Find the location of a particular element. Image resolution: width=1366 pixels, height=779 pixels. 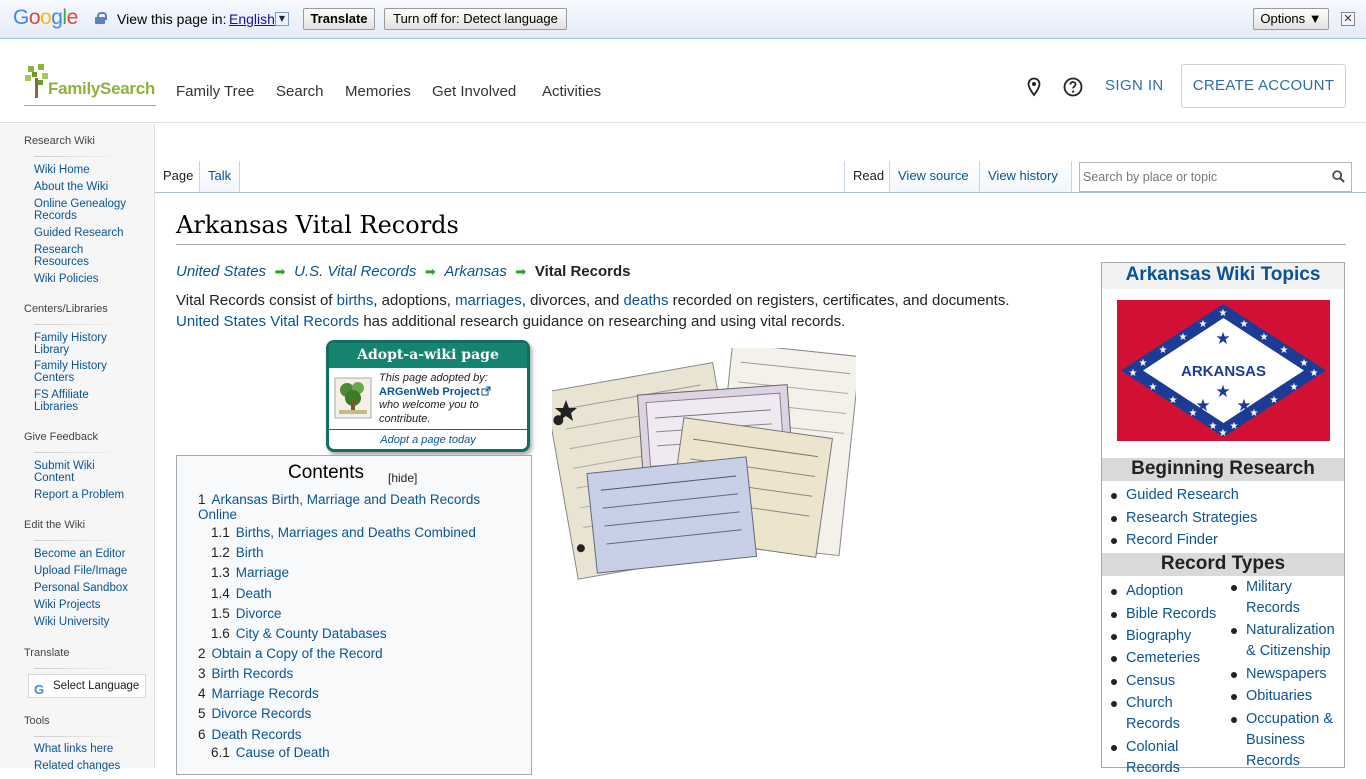

sidebar-item-family-history-library: Family History Library is located at coordinates (76, 344).